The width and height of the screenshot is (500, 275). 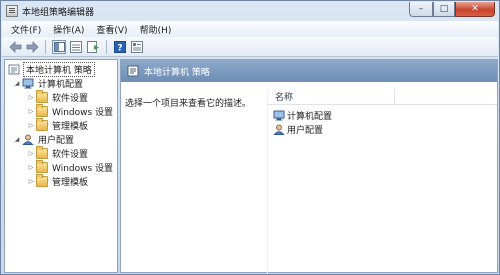 I want to click on console-tree-icon, so click(x=59, y=46).